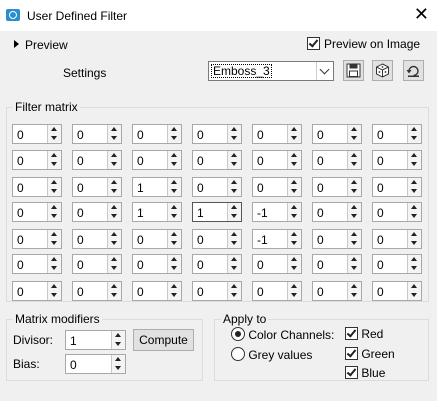 The width and height of the screenshot is (437, 401). Describe the element at coordinates (365, 373) in the screenshot. I see `channel-blue: Blue` at that location.